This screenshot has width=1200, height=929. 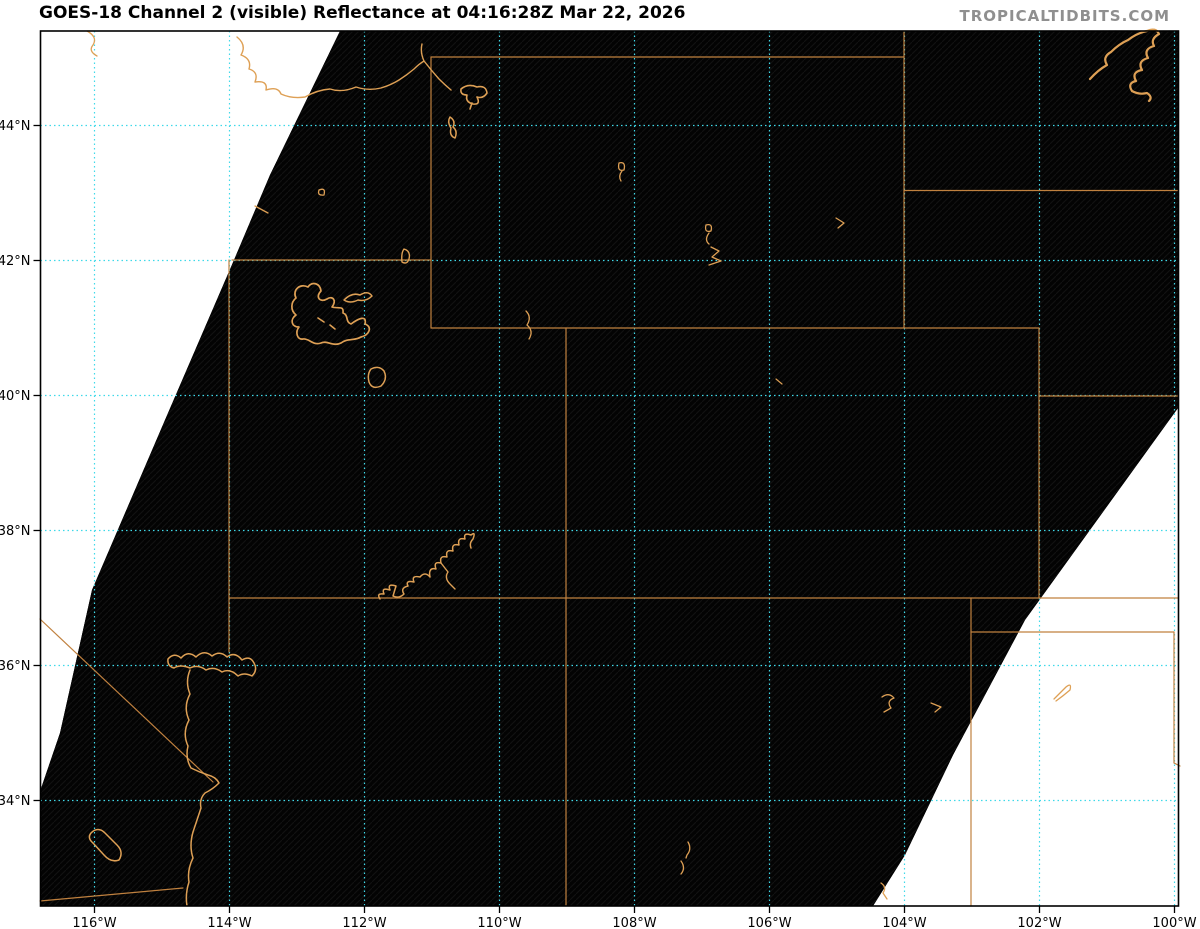 I want to click on oregon-border-river-fragment, so click(x=92, y=43).